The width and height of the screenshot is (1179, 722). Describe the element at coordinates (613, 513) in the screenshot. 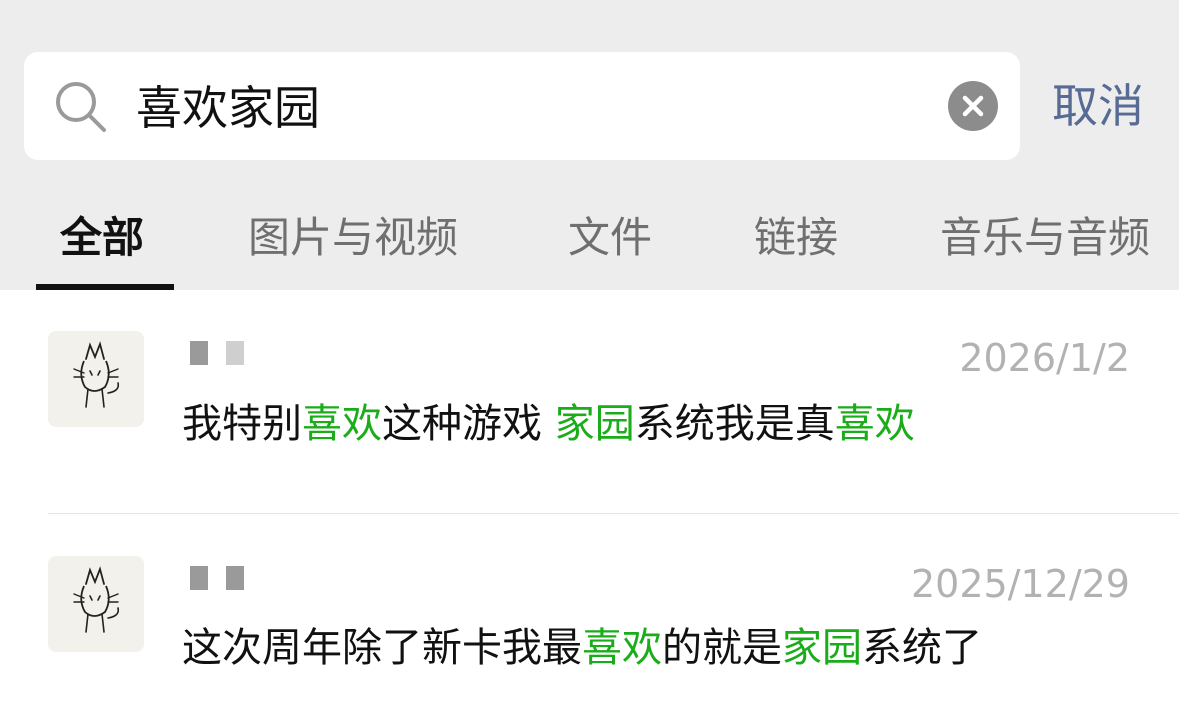

I see `result-divider` at that location.